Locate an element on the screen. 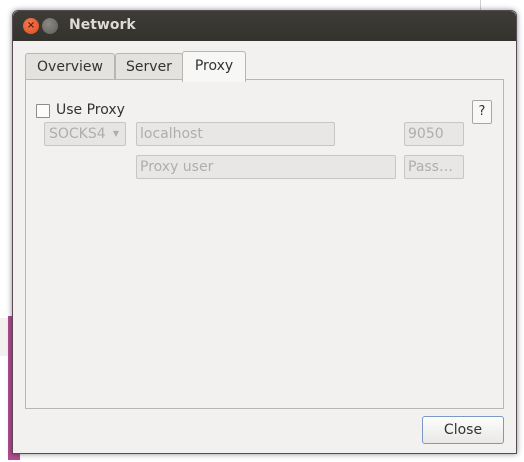 This screenshot has height=462, width=524. proxy-user-field: Proxy user is located at coordinates (266, 167).